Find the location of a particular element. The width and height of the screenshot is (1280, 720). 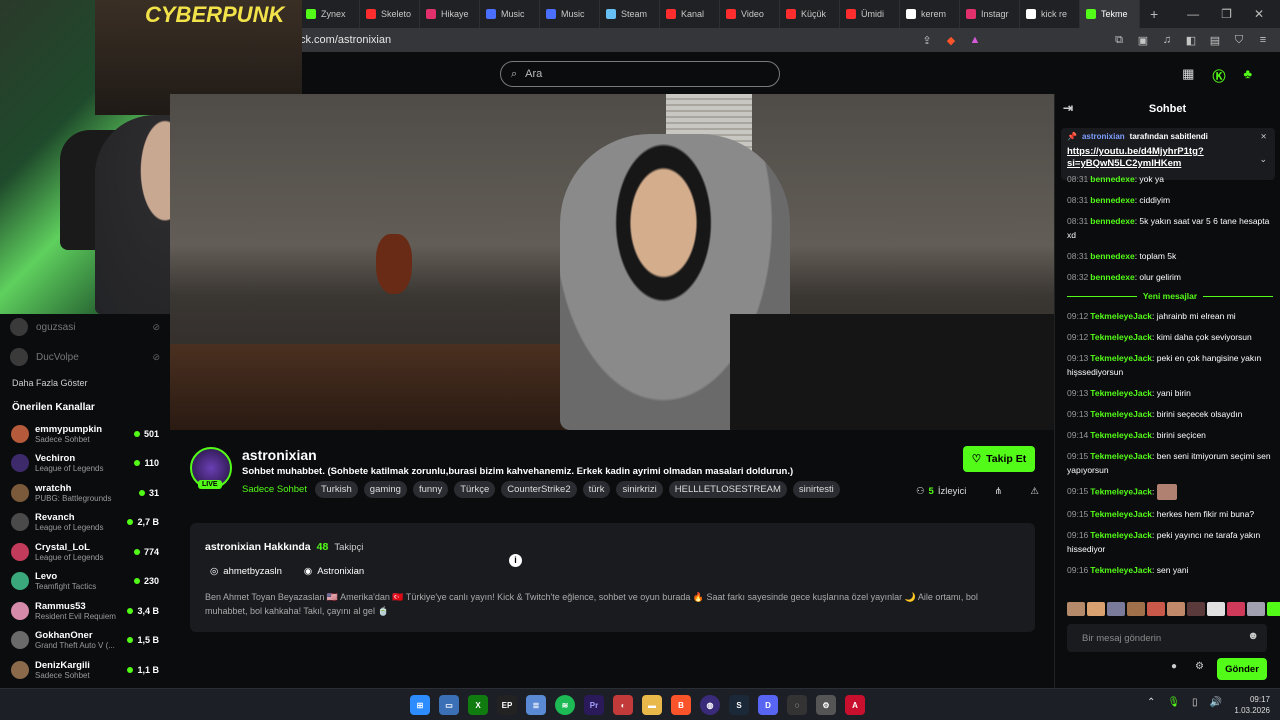

folder-icon: ▬ is located at coordinates (652, 705).